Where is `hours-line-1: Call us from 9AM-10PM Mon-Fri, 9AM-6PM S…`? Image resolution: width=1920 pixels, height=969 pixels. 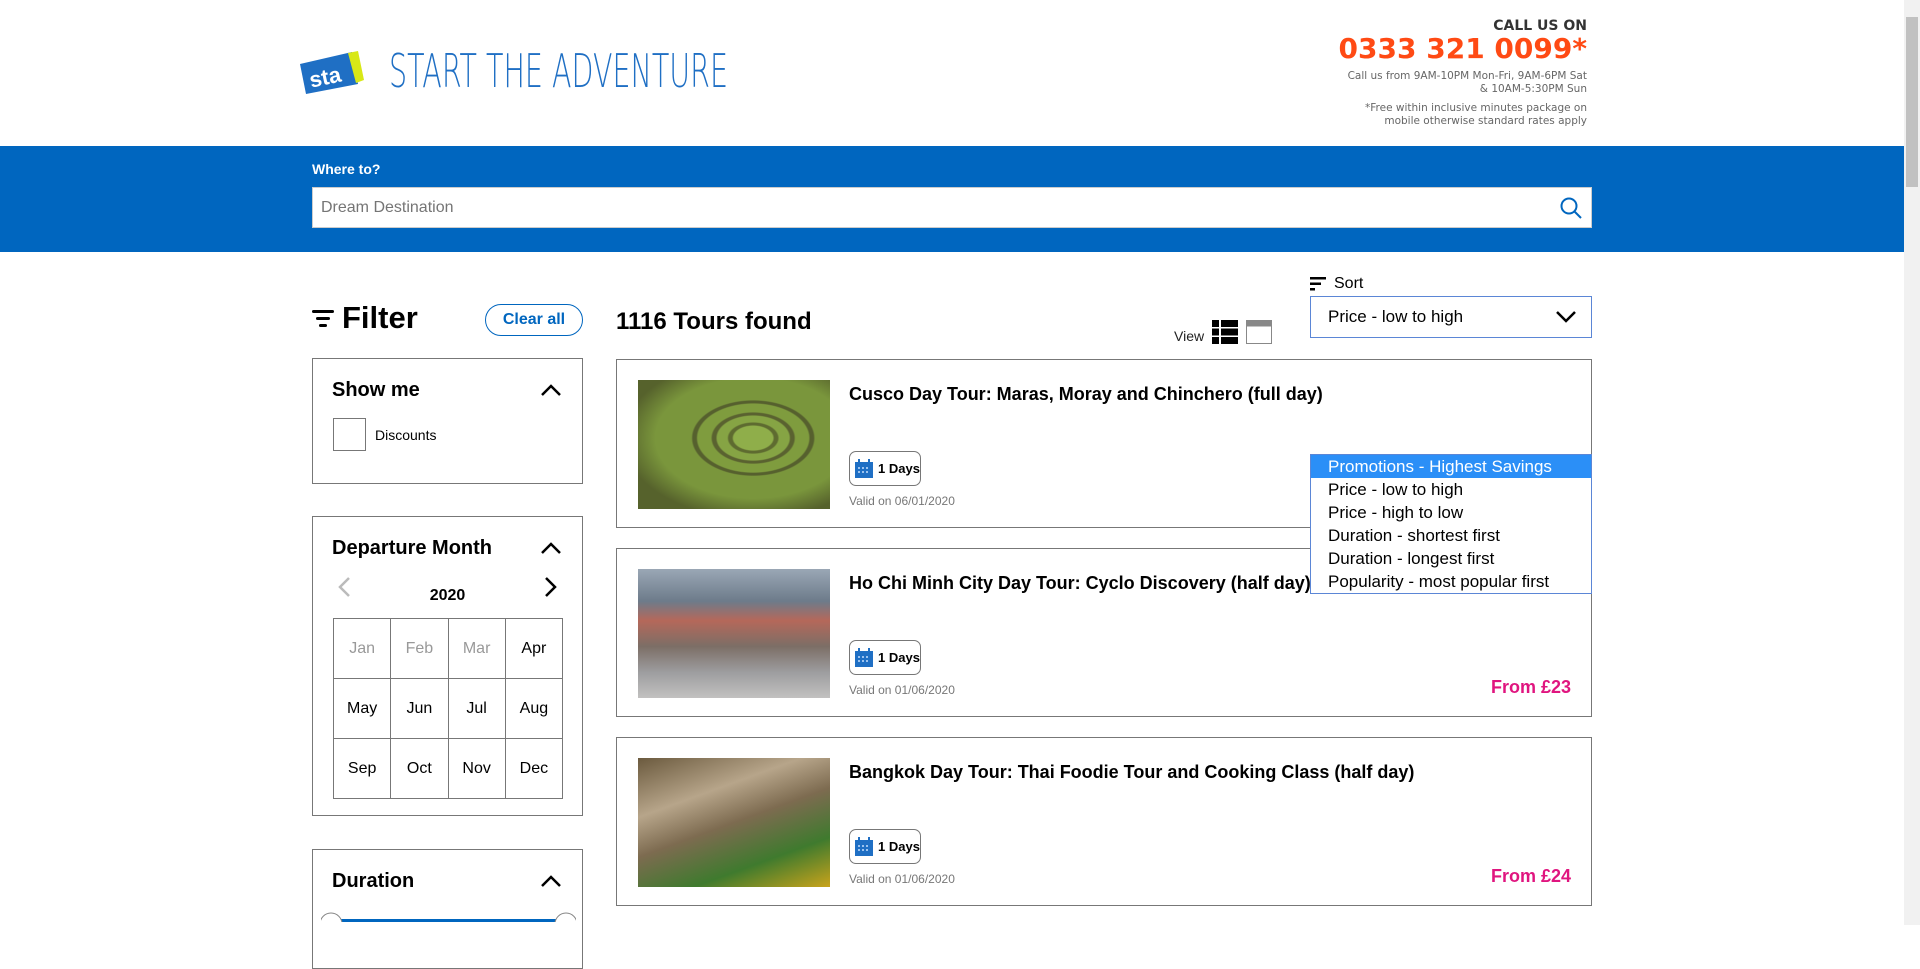
hours-line-1: Call us from 9AM-10PM Mon-Fri, 9AM-6PM S… is located at coordinates (1467, 76).